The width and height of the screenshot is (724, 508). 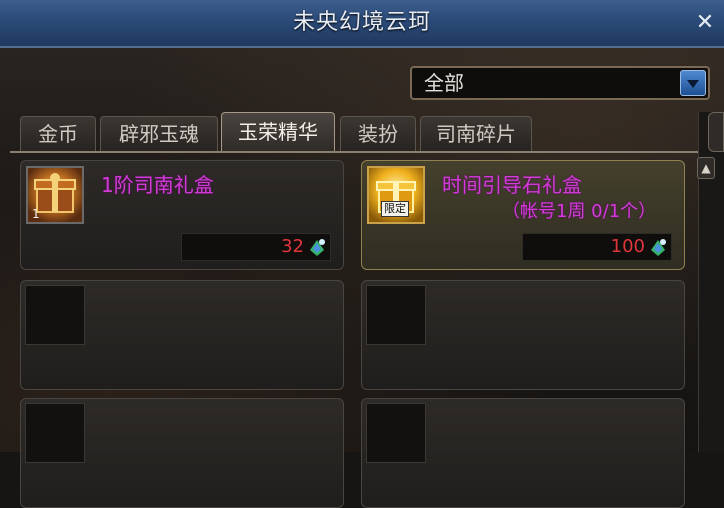 I want to click on tab-yurong-essence: 玉荣精华, so click(x=278, y=132).